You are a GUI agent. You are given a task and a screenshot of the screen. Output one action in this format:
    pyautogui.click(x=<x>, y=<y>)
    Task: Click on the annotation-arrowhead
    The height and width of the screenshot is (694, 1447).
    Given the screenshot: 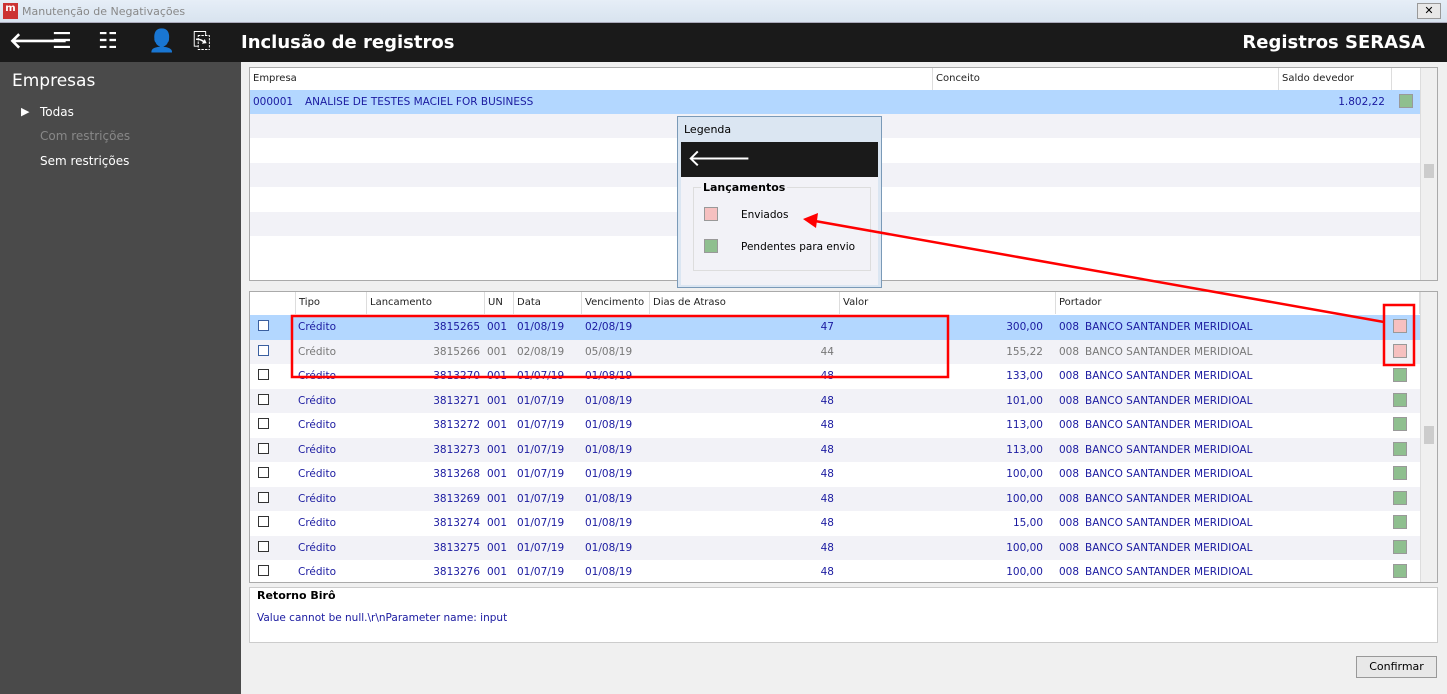 What is the action you would take?
    pyautogui.click(x=810, y=220)
    